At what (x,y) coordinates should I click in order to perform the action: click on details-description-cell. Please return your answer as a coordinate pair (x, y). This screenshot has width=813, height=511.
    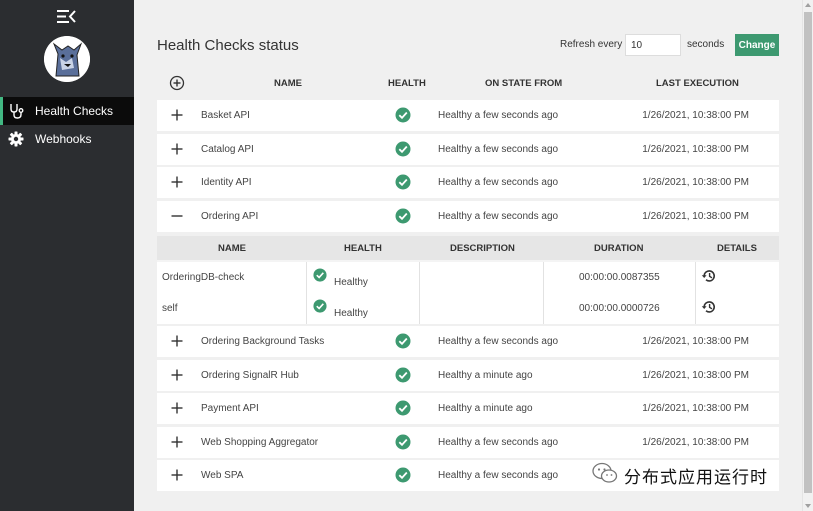
    Looking at the image, I should click on (482, 308).